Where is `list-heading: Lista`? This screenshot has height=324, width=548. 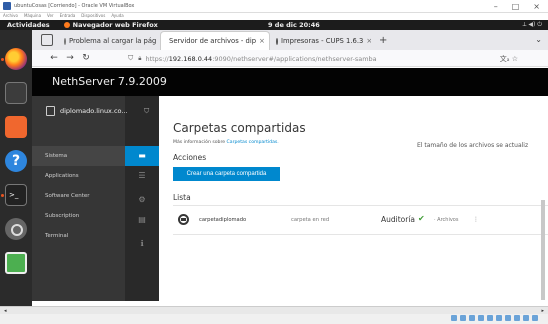
list-heading: Lista is located at coordinates (182, 197).